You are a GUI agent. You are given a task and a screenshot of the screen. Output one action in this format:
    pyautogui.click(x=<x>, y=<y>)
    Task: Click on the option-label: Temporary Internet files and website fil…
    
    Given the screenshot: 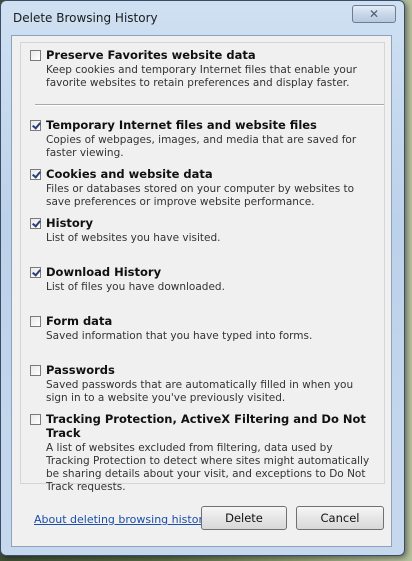 What is the action you would take?
    pyautogui.click(x=181, y=125)
    